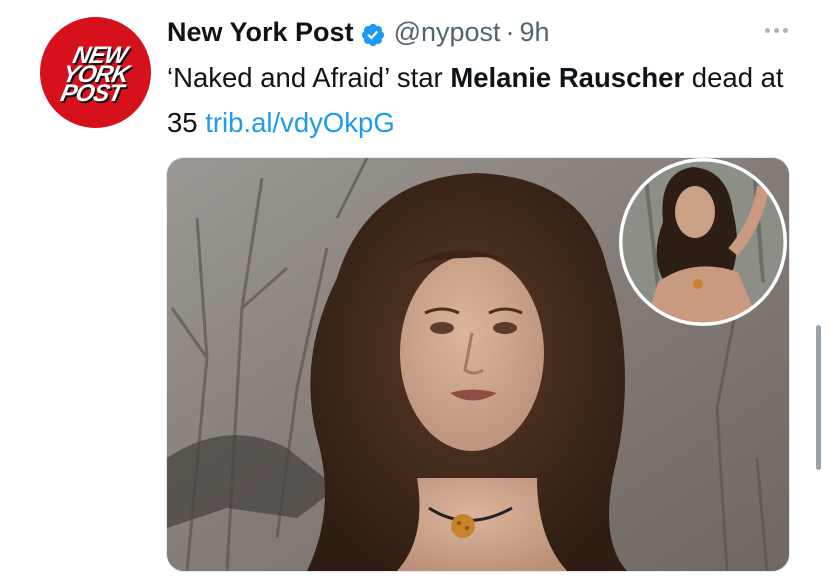 This screenshot has width=828, height=585. I want to click on author-handle: @nypost, so click(447, 32).